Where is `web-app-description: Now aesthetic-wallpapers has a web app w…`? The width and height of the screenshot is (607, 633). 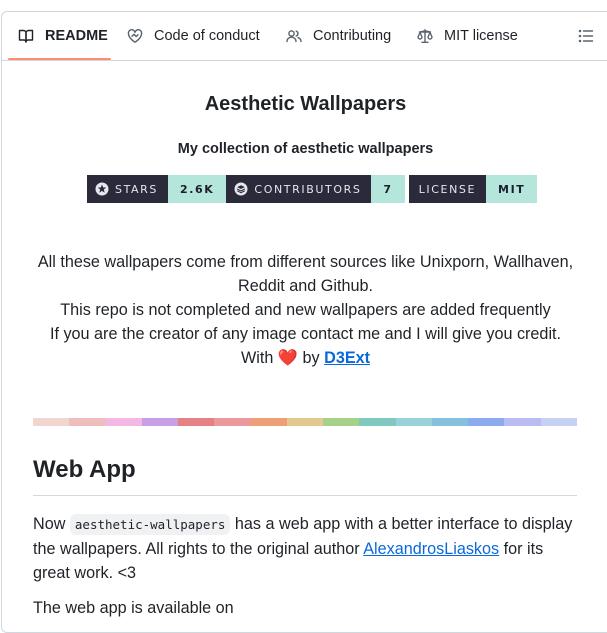
web-app-description: Now aesthetic-wallpapers has a web app w… is located at coordinates (305, 548).